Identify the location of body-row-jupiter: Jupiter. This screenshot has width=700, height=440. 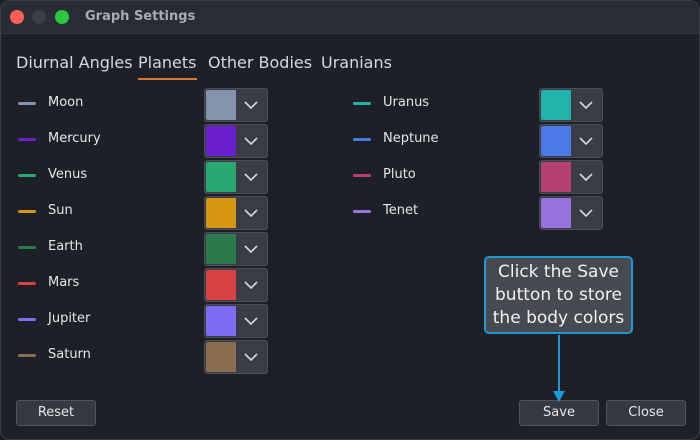
(148, 322).